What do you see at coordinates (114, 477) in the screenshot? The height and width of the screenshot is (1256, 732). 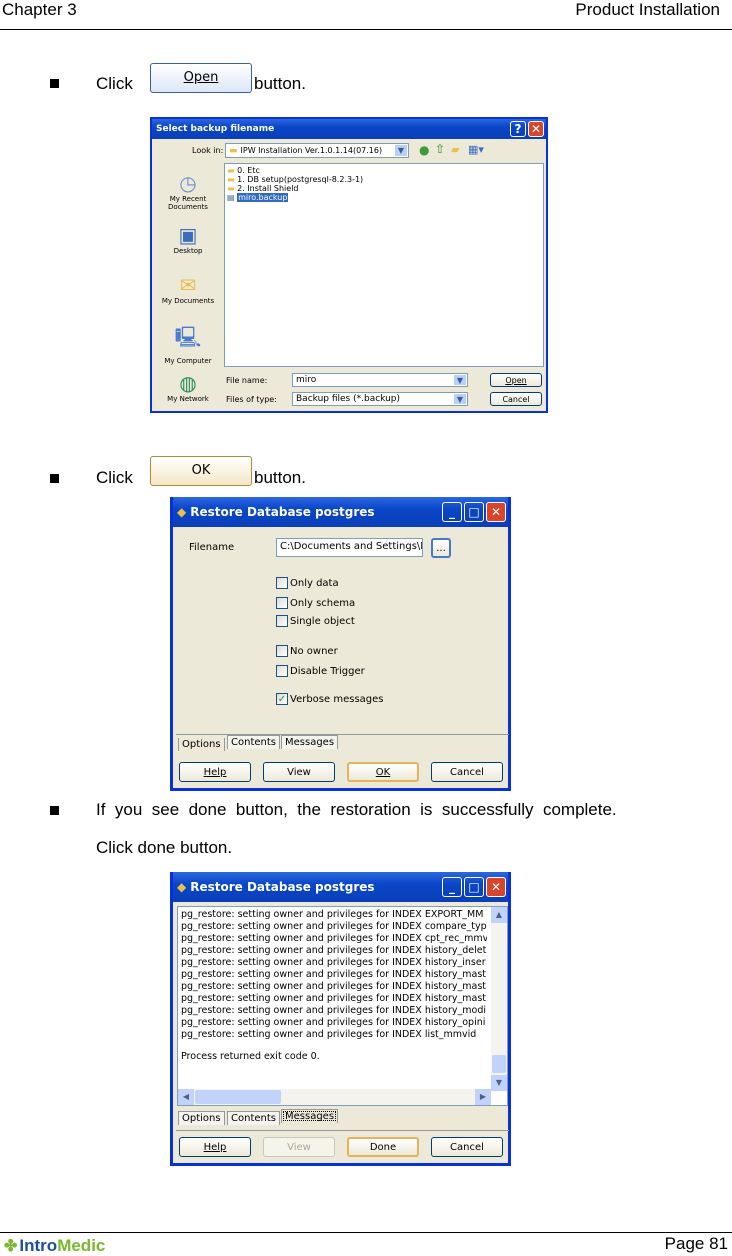 I see `step2-prefix: Click` at bounding box center [114, 477].